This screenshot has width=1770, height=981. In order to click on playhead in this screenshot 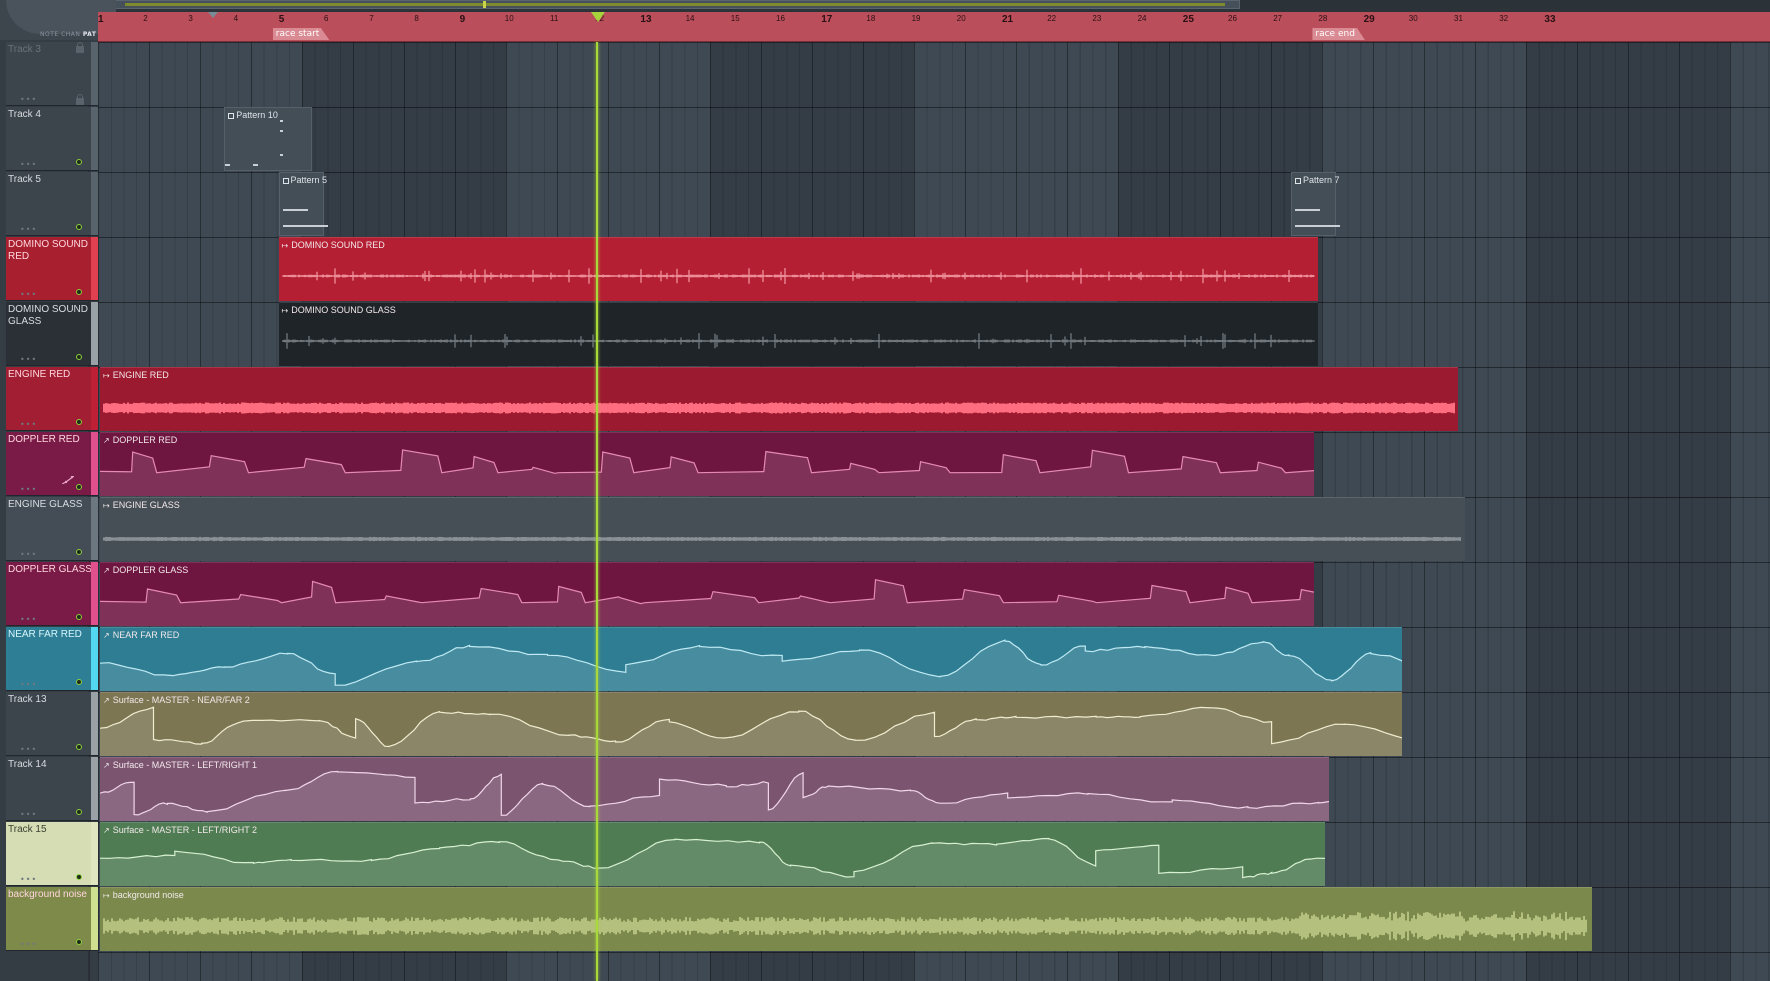, I will do `click(597, 511)`.